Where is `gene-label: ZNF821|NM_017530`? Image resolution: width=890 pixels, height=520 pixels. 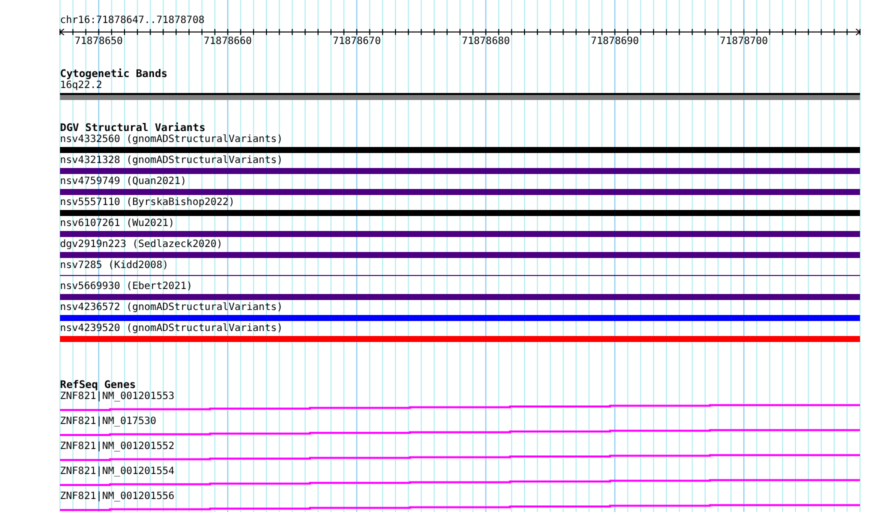
gene-label: ZNF821|NM_017530 is located at coordinates (108, 422).